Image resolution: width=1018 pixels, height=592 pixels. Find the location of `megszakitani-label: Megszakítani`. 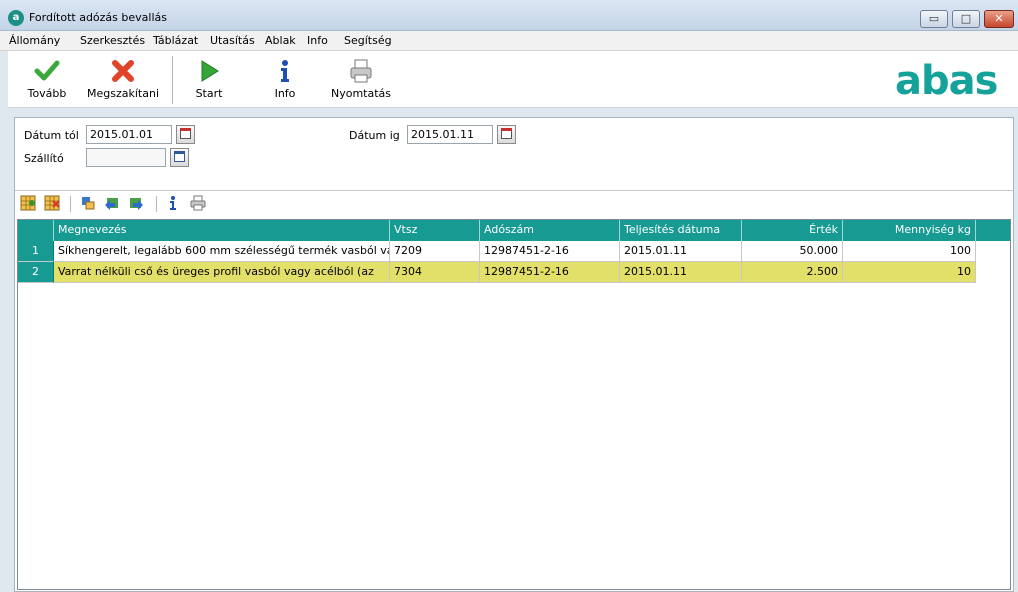

megszakitani-label: Megszakítani is located at coordinates (123, 93).